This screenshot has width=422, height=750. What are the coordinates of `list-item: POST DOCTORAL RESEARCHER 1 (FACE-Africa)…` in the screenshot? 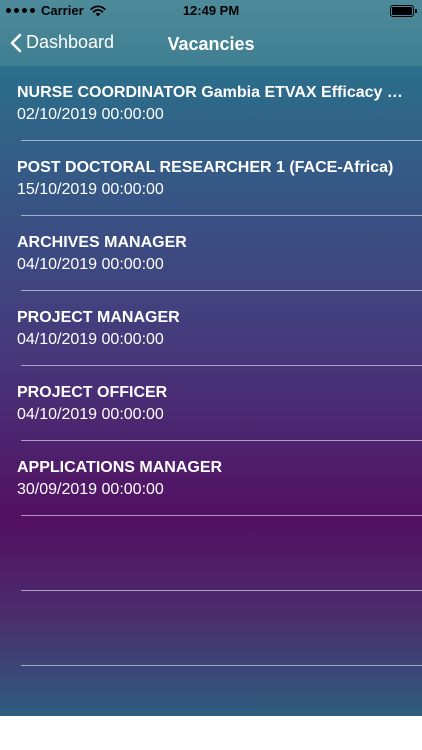 It's located at (211, 178).